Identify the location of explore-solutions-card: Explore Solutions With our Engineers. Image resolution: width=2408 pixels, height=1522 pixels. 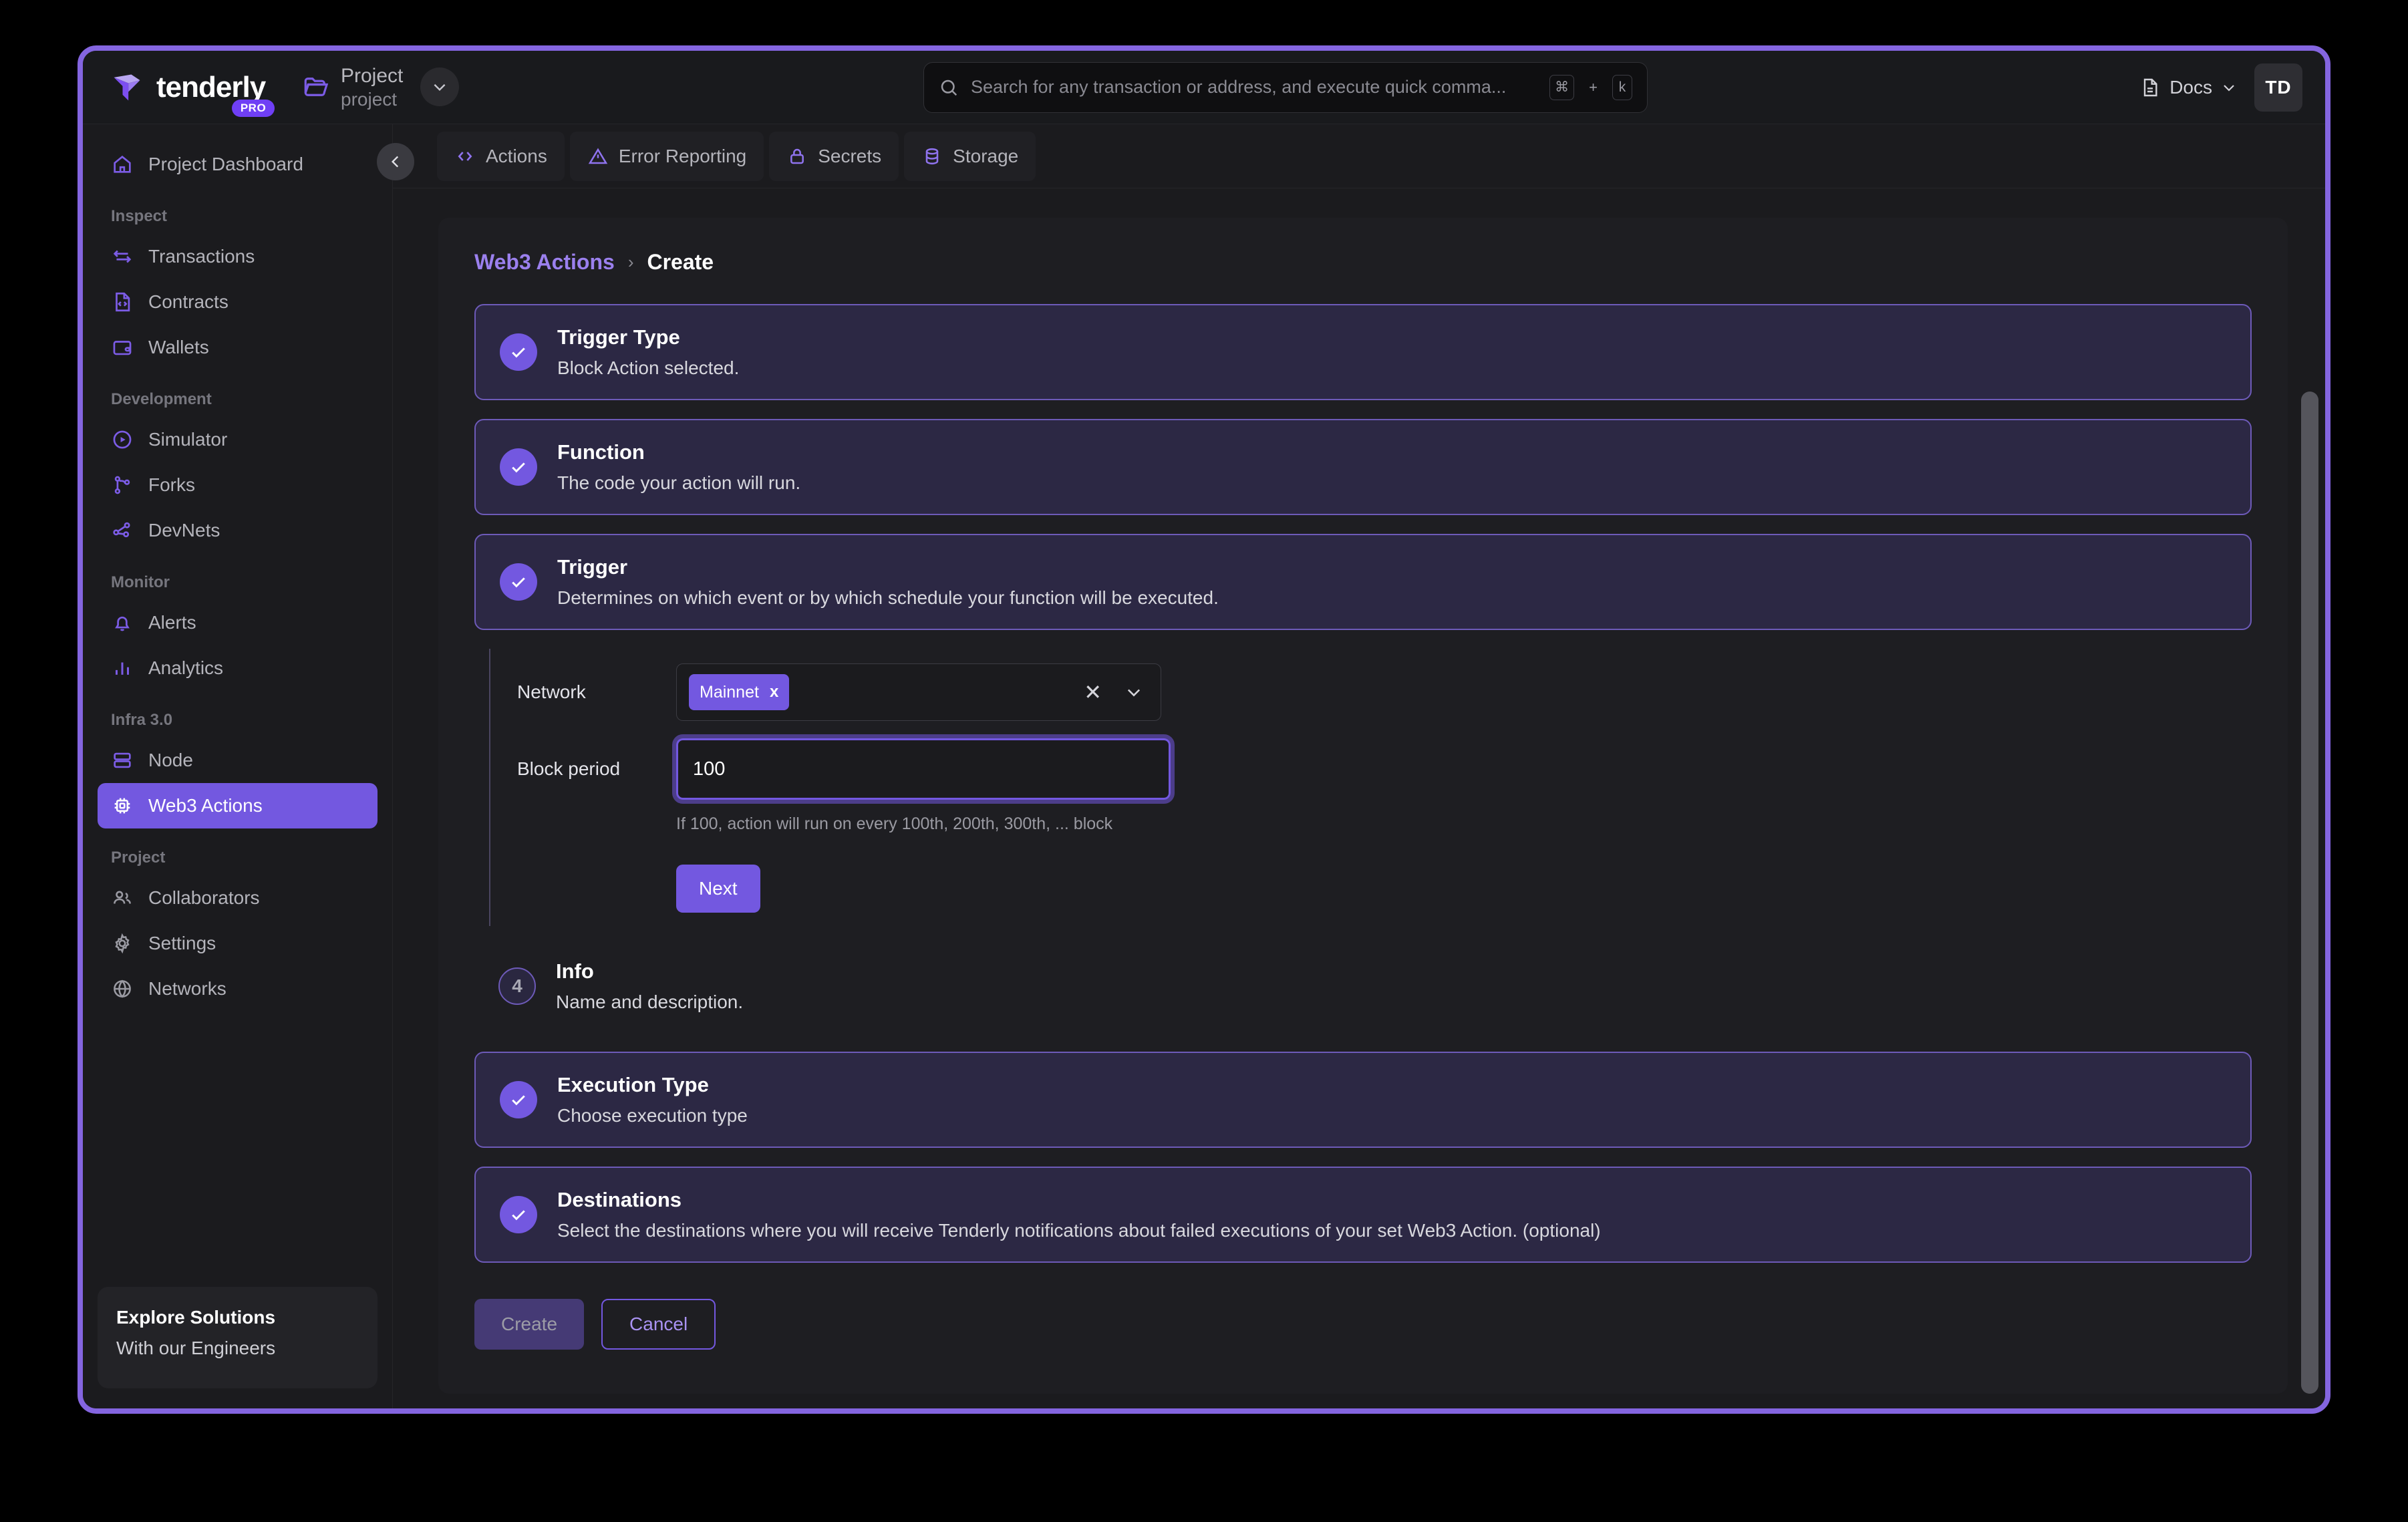
(238, 1337).